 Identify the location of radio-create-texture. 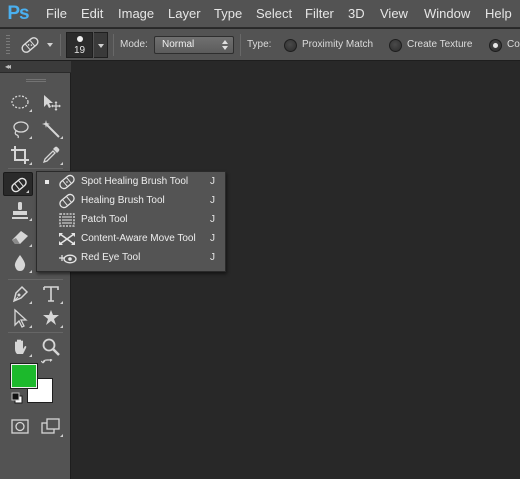
(395, 45).